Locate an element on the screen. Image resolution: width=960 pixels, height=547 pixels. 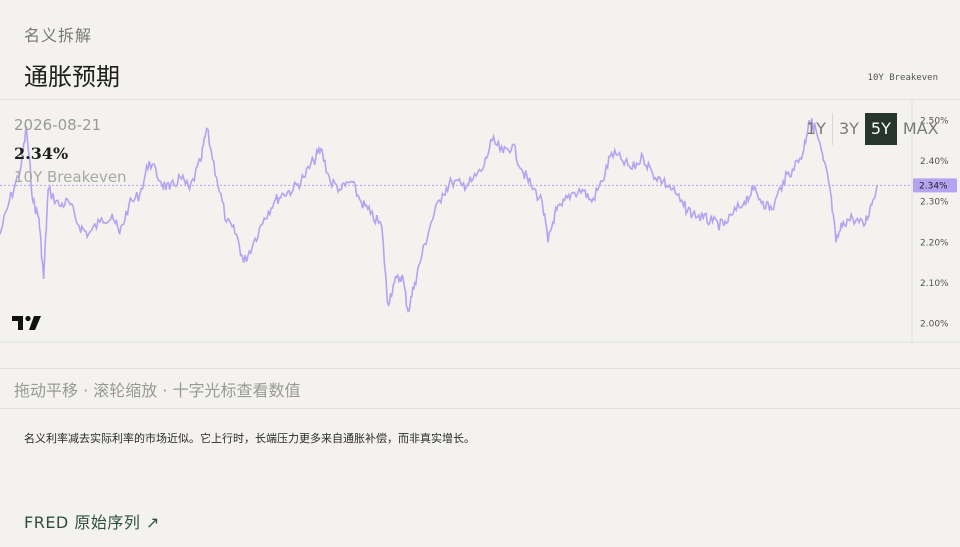
legend-series-name: 10Y Breakeven is located at coordinates (70, 177).